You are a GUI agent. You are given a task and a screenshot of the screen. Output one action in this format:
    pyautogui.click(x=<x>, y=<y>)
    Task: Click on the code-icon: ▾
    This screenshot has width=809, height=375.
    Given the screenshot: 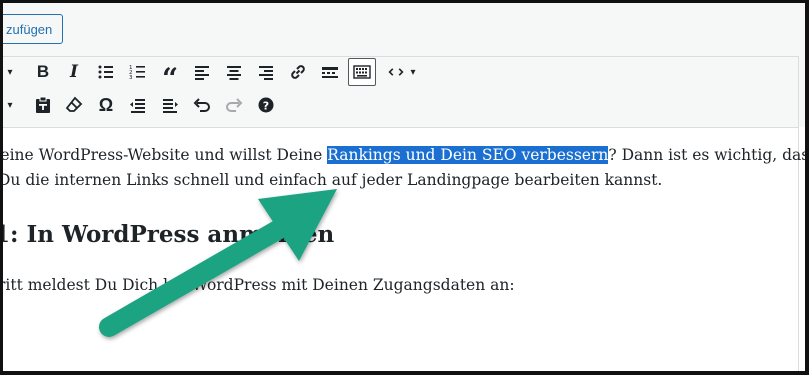 What is the action you would take?
    pyautogui.click(x=402, y=72)
    